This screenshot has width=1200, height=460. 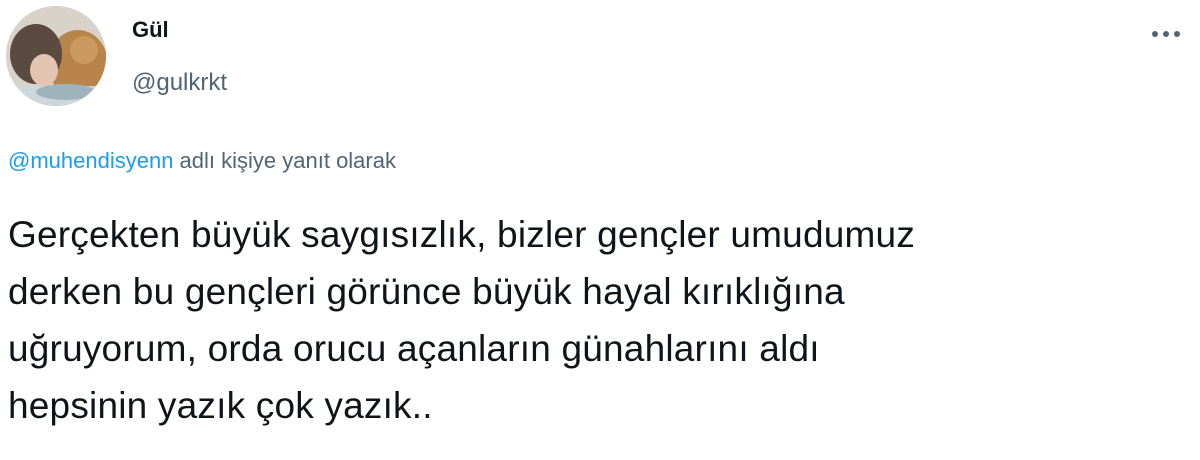 What do you see at coordinates (179, 83) in the screenshot?
I see `username: @gulkrkt` at bounding box center [179, 83].